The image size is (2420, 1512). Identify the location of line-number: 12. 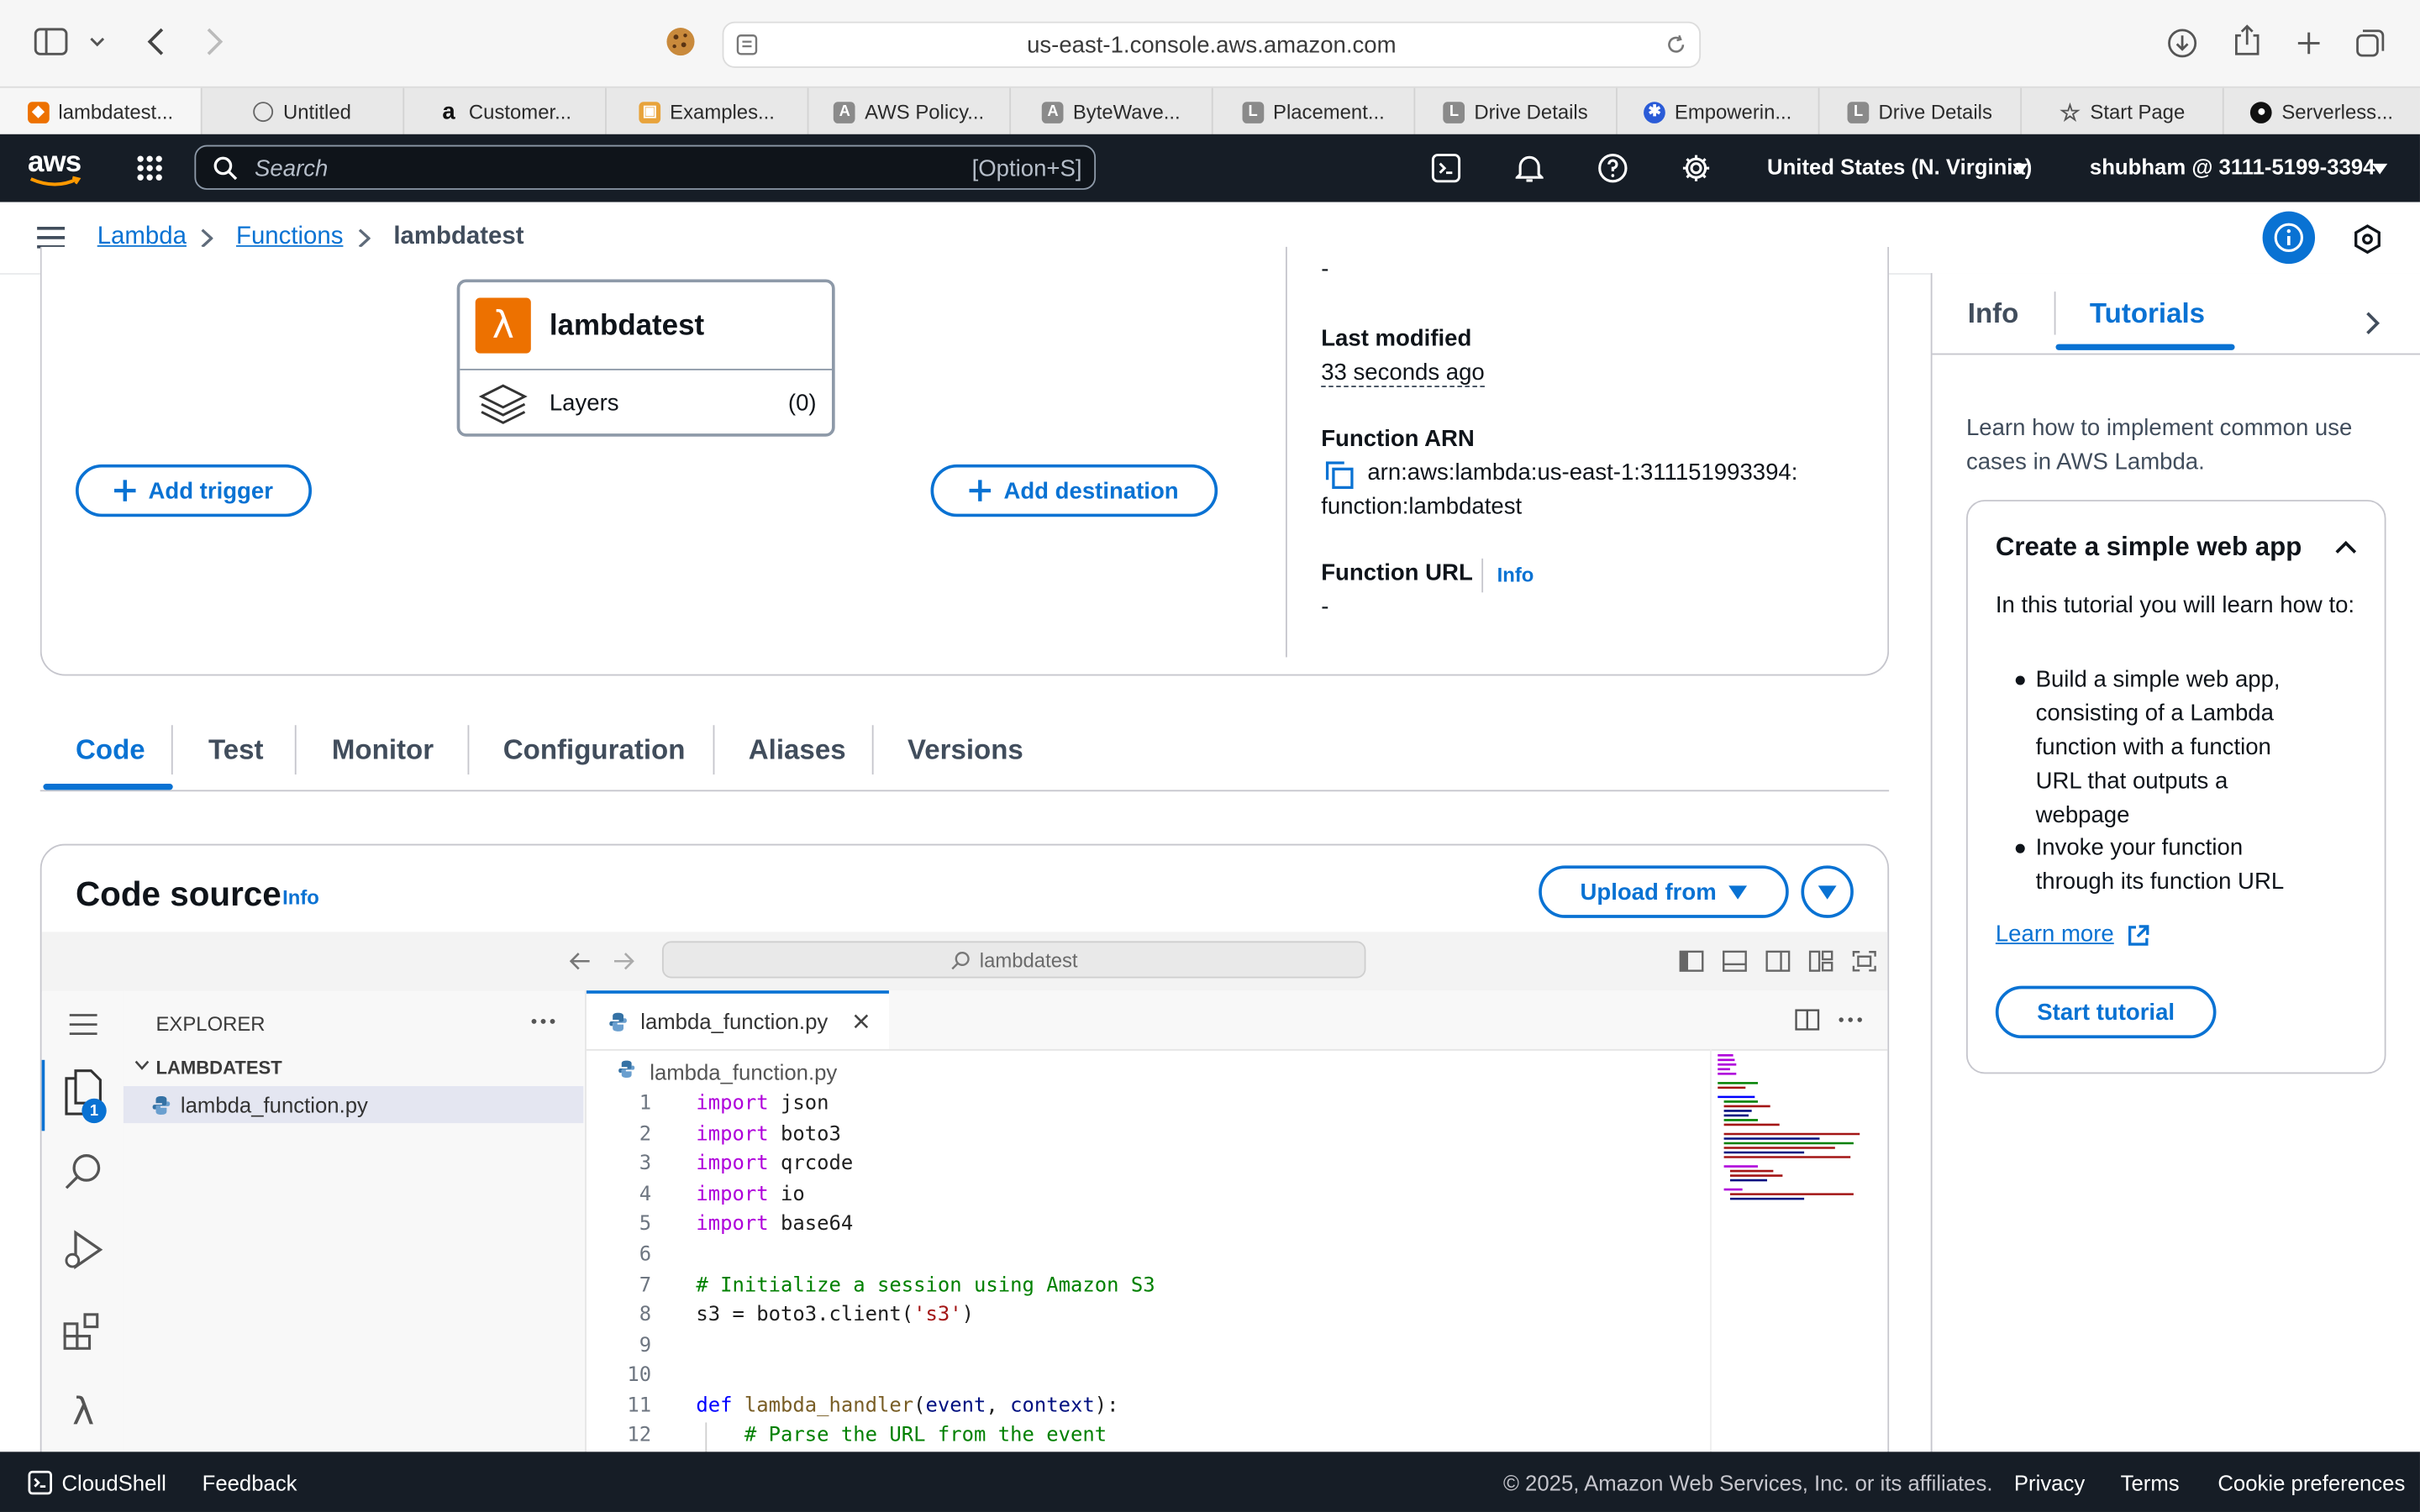
(639, 1435).